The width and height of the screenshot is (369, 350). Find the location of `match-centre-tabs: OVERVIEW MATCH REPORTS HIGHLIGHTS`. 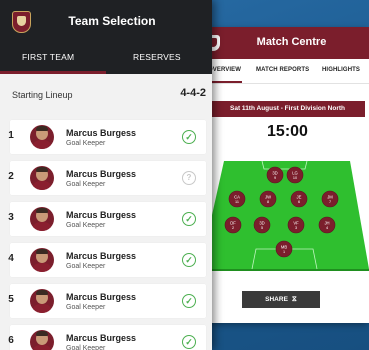

match-centre-tabs: OVERVIEW MATCH REPORTS HIGHLIGHTS is located at coordinates (284, 71).